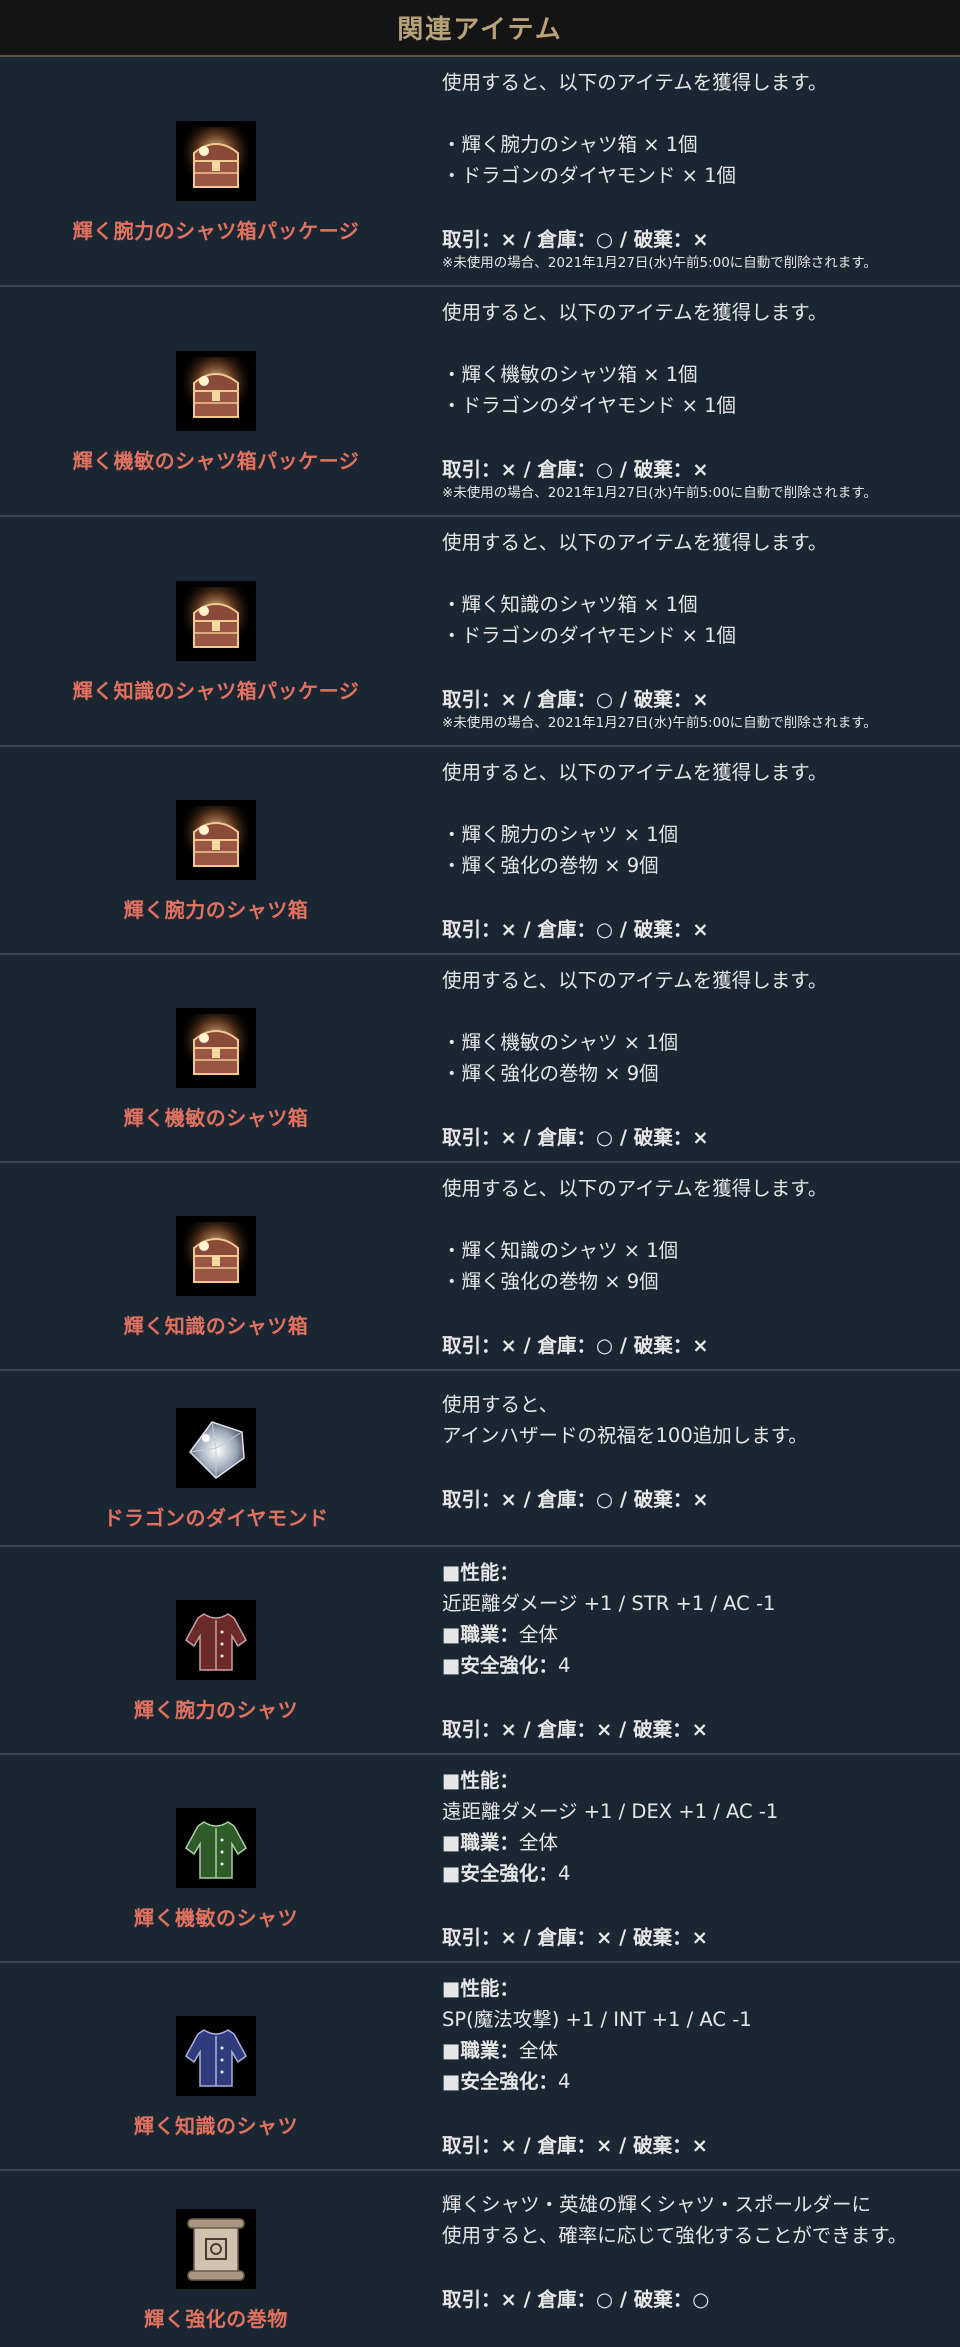 The image size is (960, 2347). Describe the element at coordinates (570, 374) in the screenshot. I see `content-line: ・輝く機敏のシャツ箱 × 1個` at that location.